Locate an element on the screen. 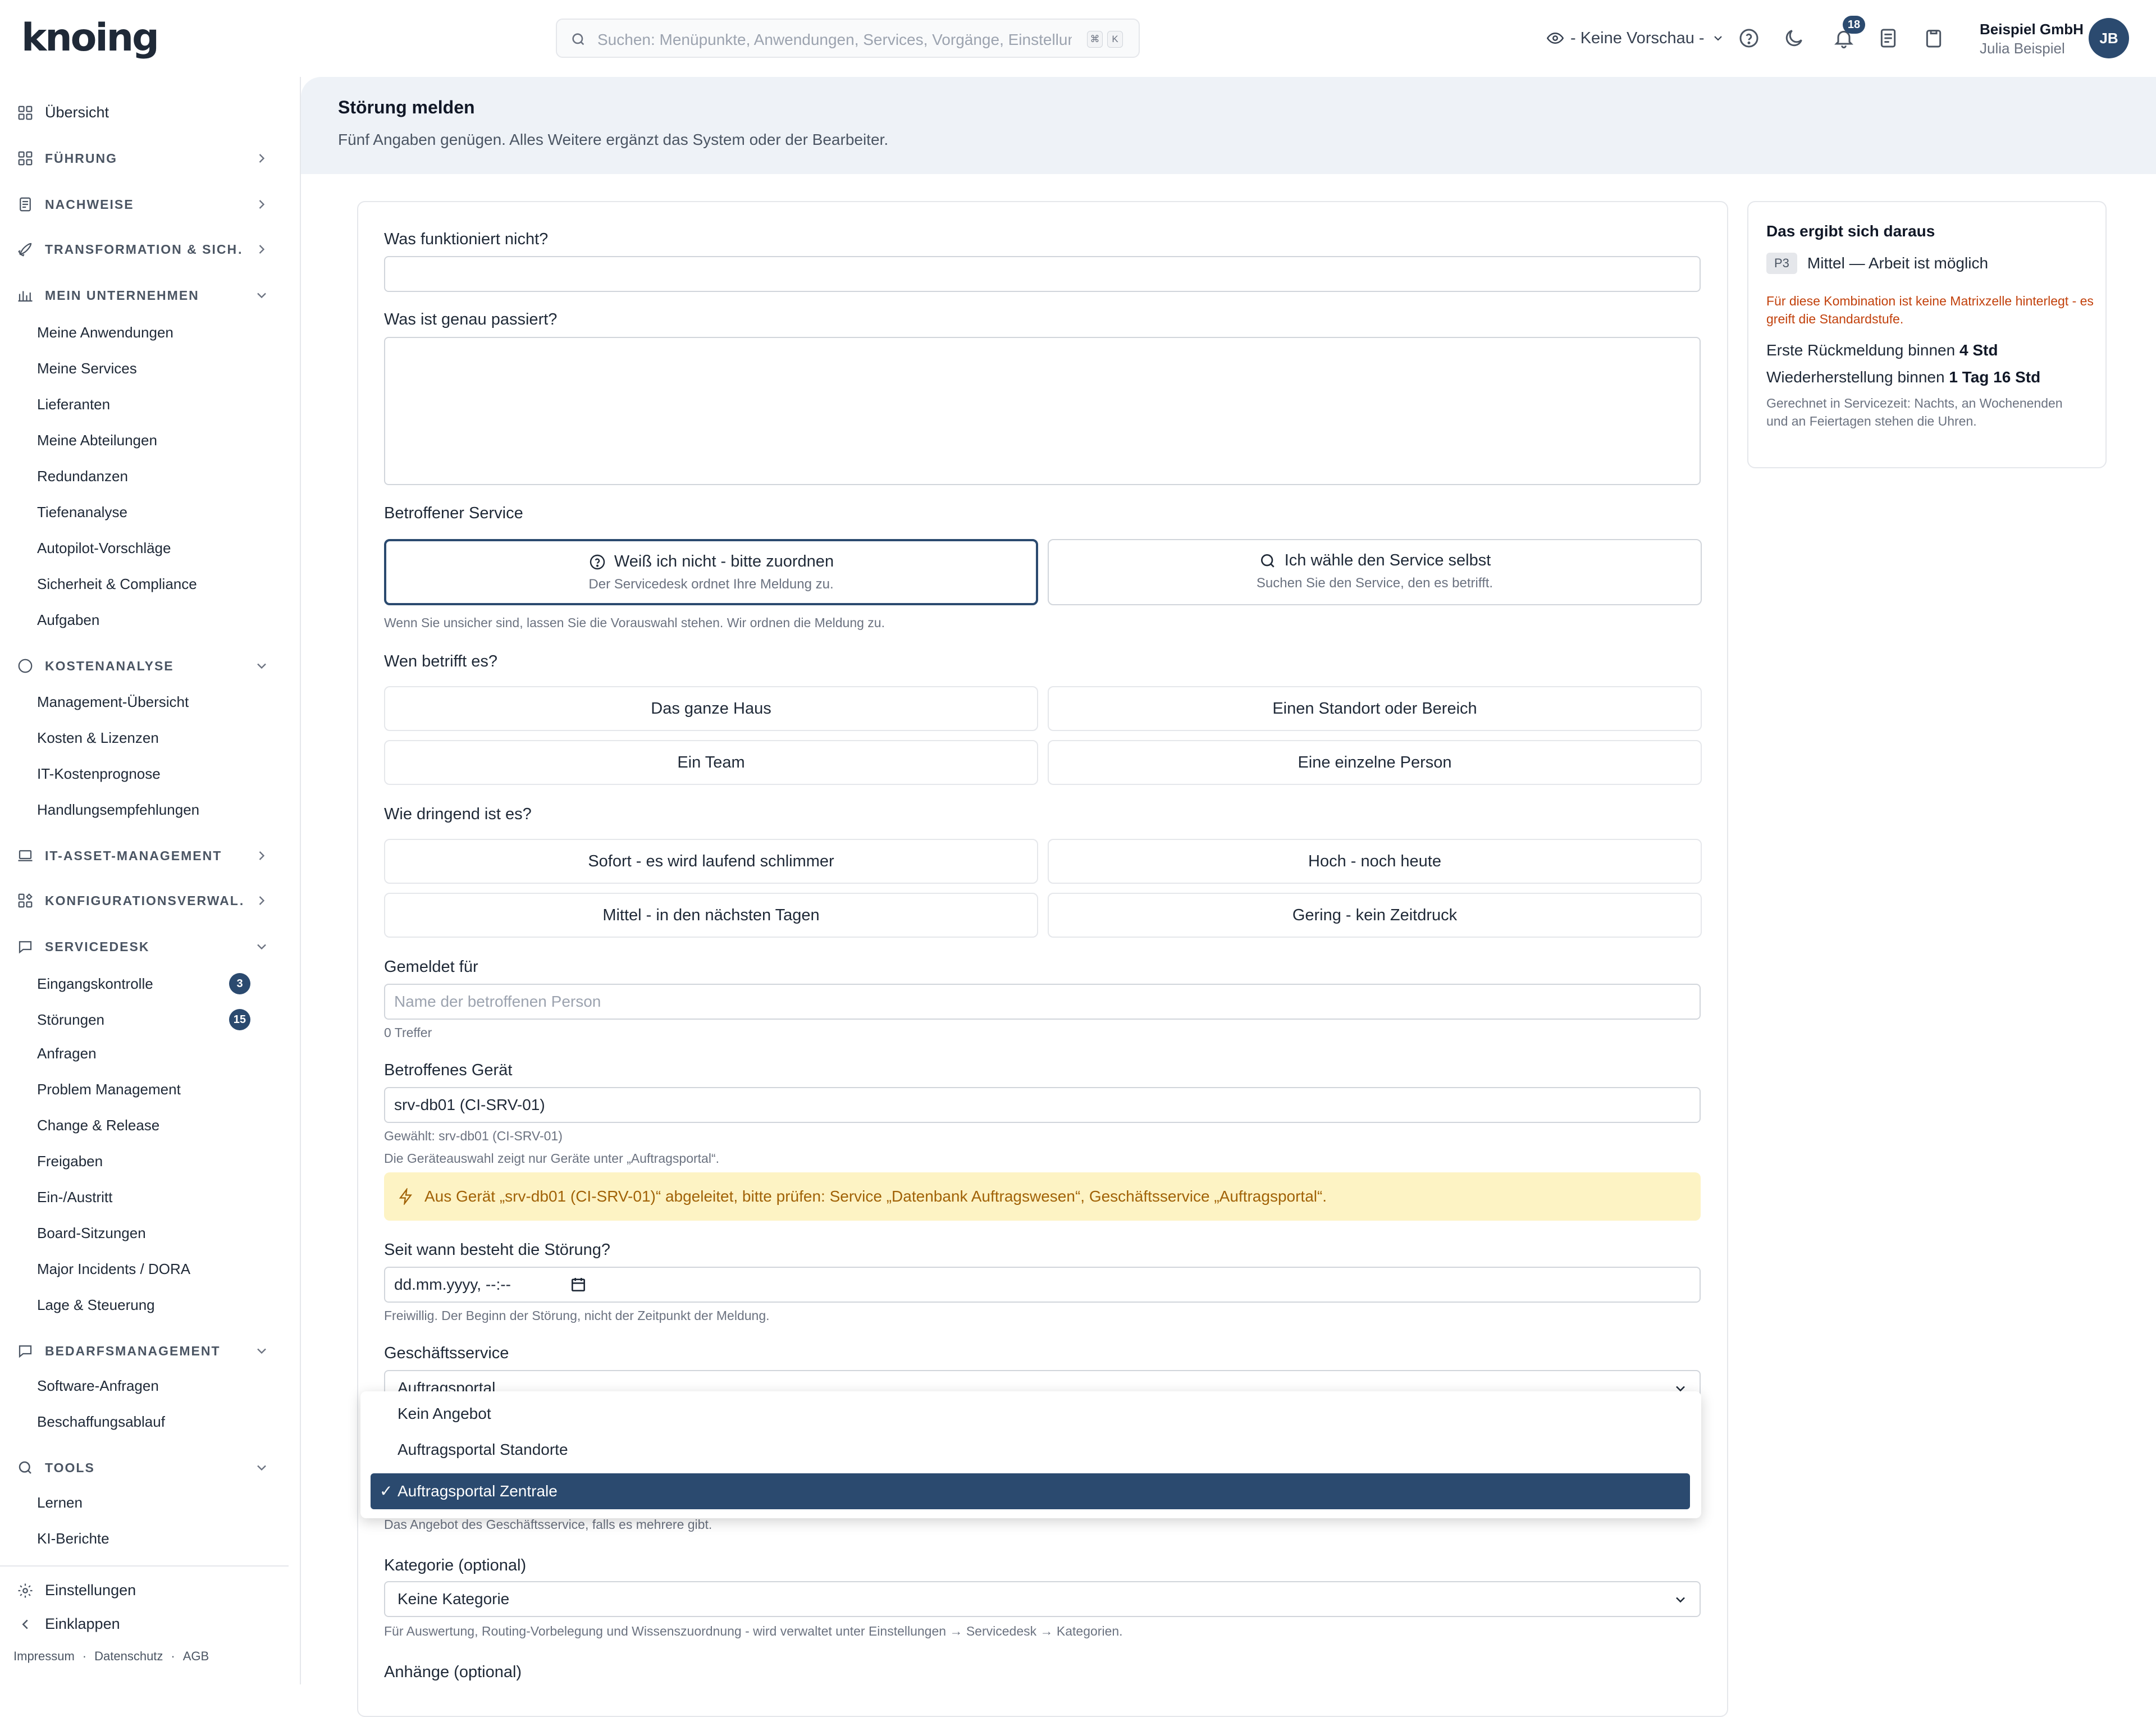 This screenshot has width=2156, height=1717. option-title: Ich wähle den Service selbst is located at coordinates (1387, 560).